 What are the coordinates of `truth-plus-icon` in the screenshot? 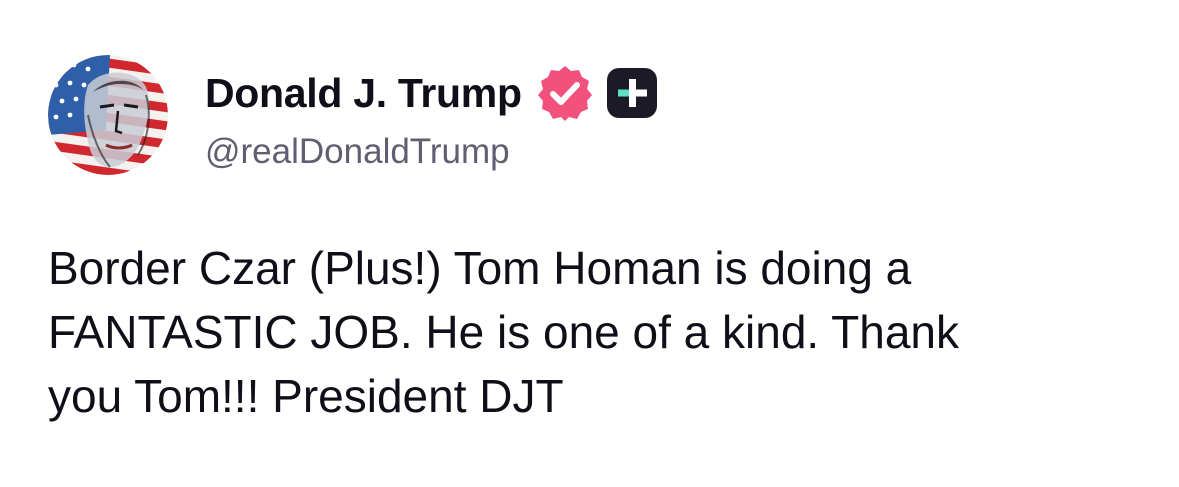 It's located at (632, 93).